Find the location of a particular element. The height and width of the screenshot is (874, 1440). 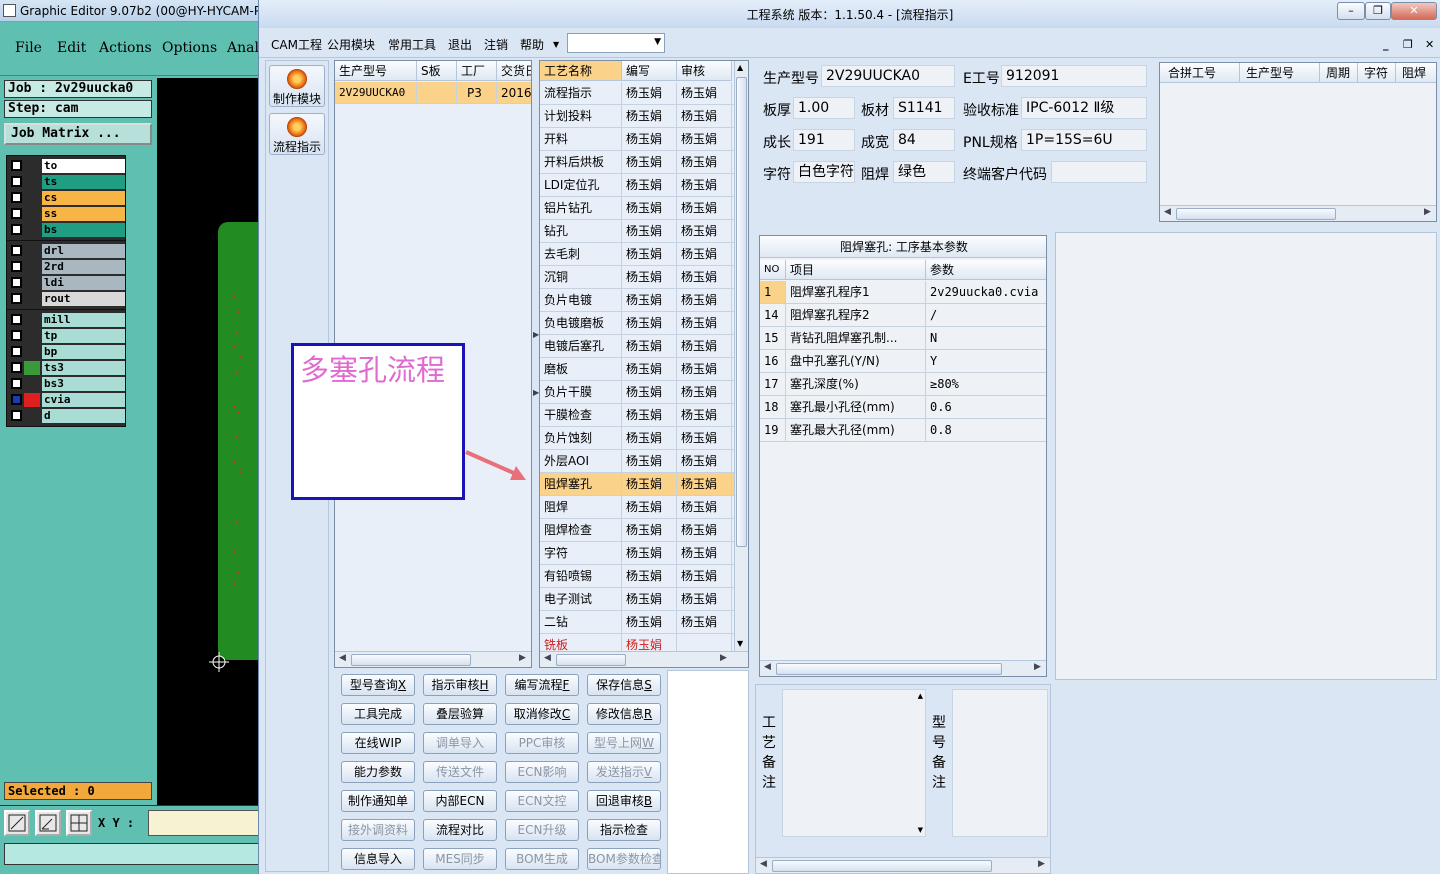

eno-field: 912091 is located at coordinates (1074, 76).